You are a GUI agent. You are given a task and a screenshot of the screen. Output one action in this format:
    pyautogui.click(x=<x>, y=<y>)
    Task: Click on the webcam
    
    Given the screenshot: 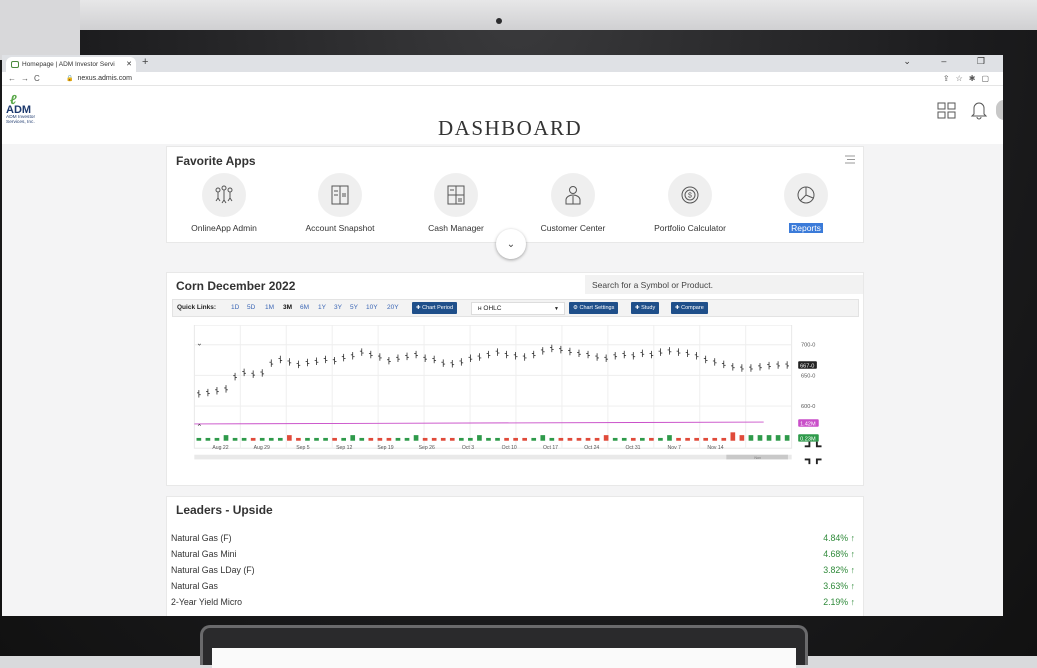 What is the action you would take?
    pyautogui.click(x=499, y=21)
    